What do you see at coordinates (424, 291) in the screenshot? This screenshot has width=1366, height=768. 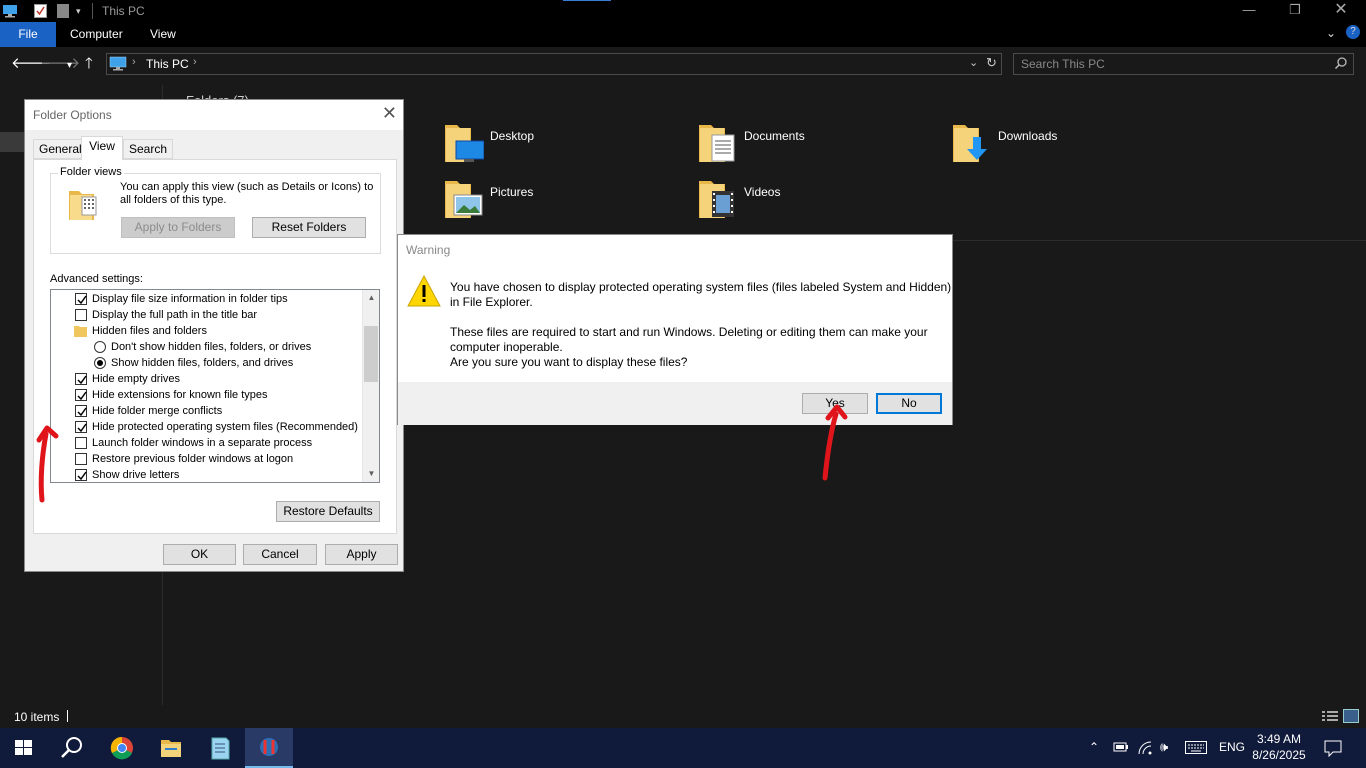 I see `warning-icon` at bounding box center [424, 291].